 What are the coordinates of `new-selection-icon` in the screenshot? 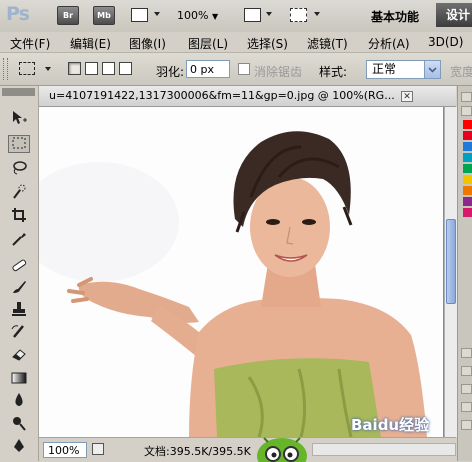 It's located at (74, 68).